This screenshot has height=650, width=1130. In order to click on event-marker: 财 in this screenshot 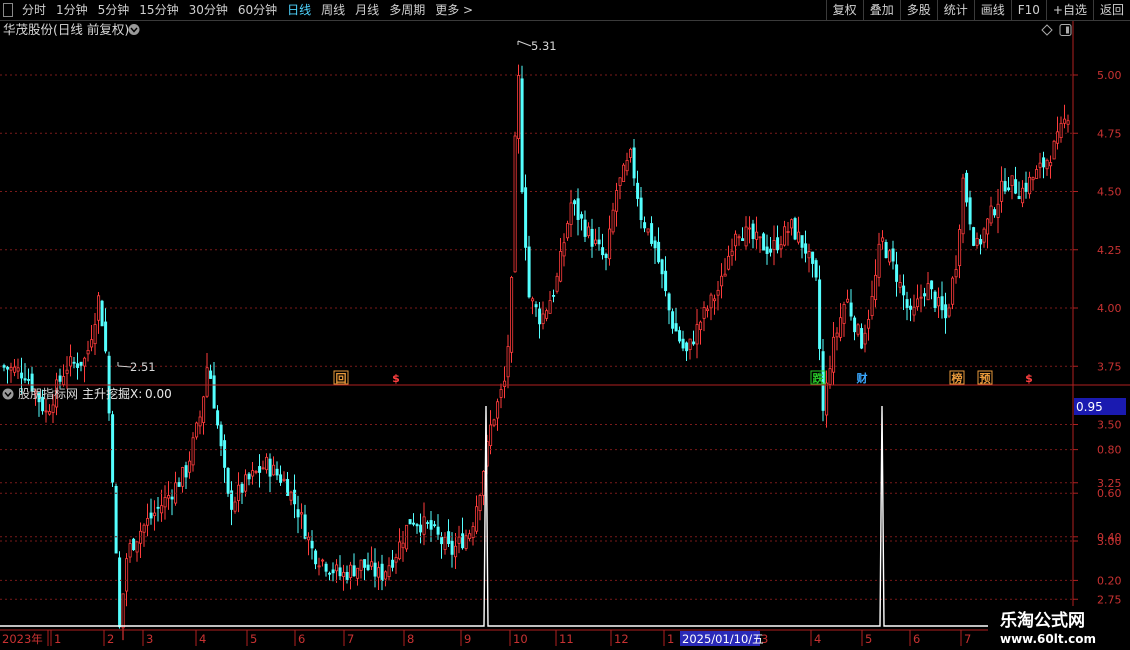, I will do `click(862, 378)`.